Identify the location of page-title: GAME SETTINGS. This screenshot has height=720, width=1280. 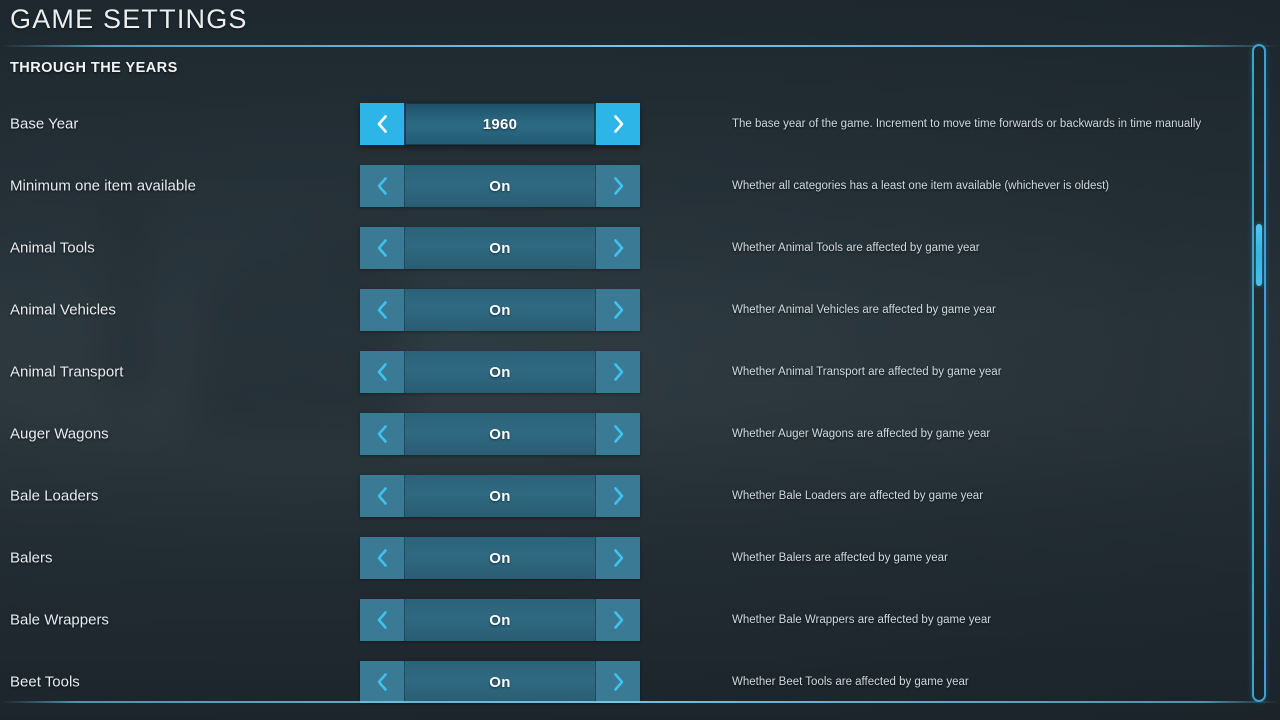
(129, 19).